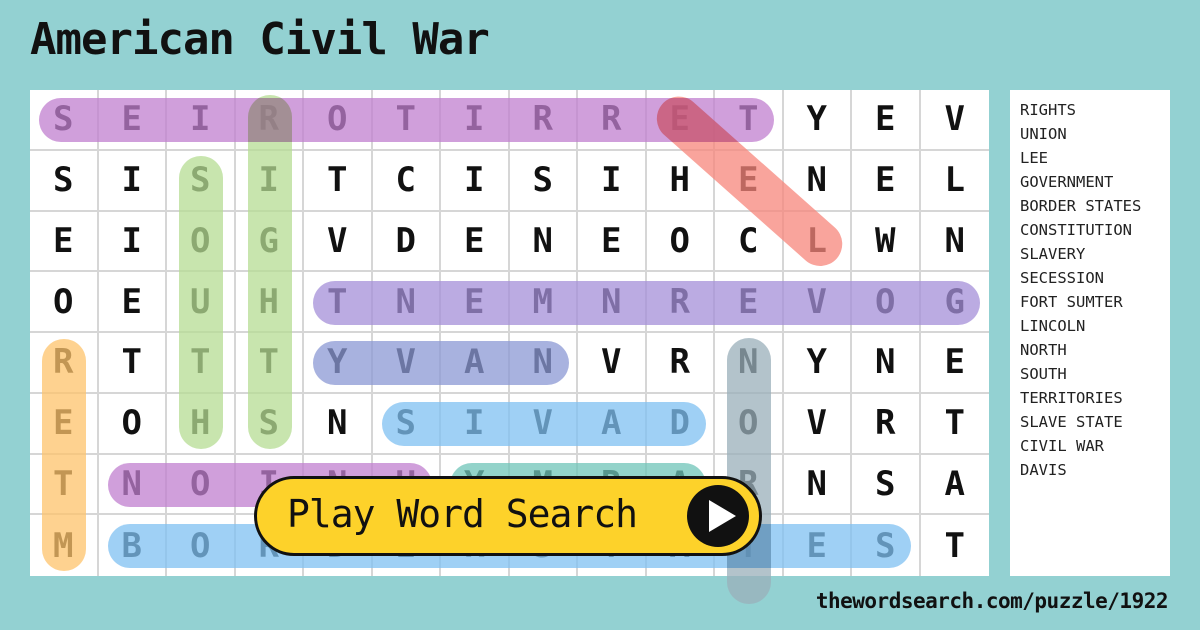 This screenshot has height=630, width=1200. What do you see at coordinates (992, 601) in the screenshot?
I see `puzzle-url: thewordsearch.com/puzzle/1922` at bounding box center [992, 601].